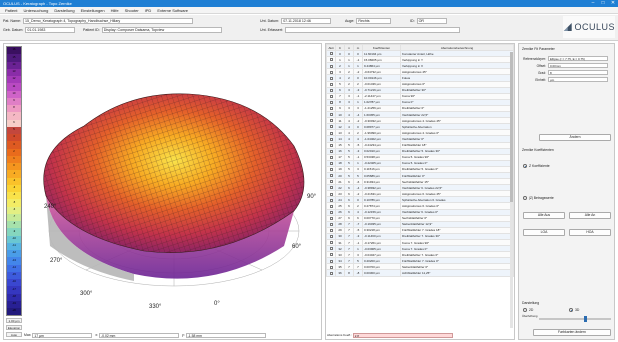 The height and width of the screenshot is (342, 618). Describe the element at coordinates (603, 3) in the screenshot. I see `maximize-icon: □` at that location.